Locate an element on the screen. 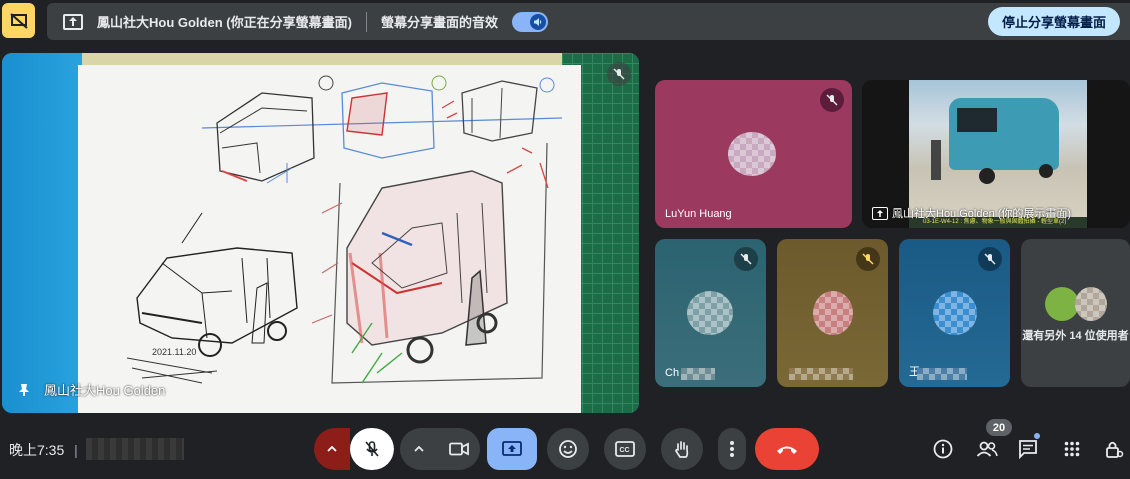 This screenshot has width=1130, height=479. call-end-icon is located at coordinates (787, 450).